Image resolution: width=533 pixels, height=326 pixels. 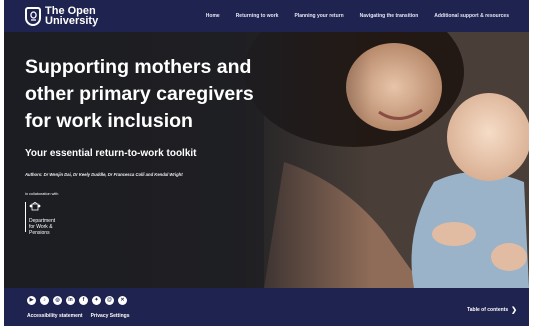 I want to click on nav-additional-support: Additional support & resources, so click(x=471, y=16).